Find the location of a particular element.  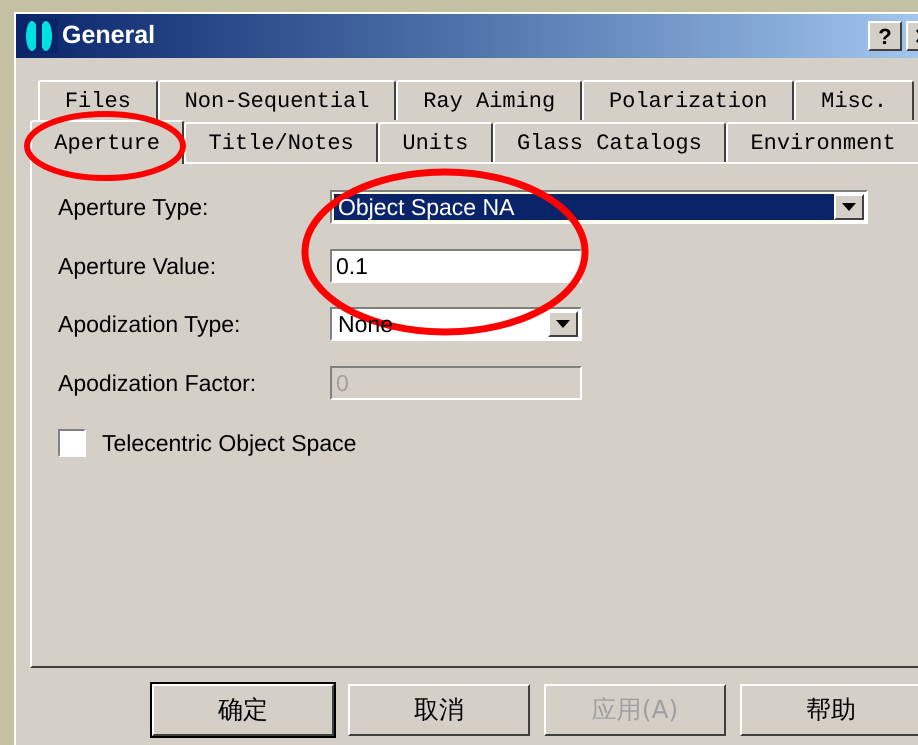

dialog-button: 帮助 is located at coordinates (829, 710).